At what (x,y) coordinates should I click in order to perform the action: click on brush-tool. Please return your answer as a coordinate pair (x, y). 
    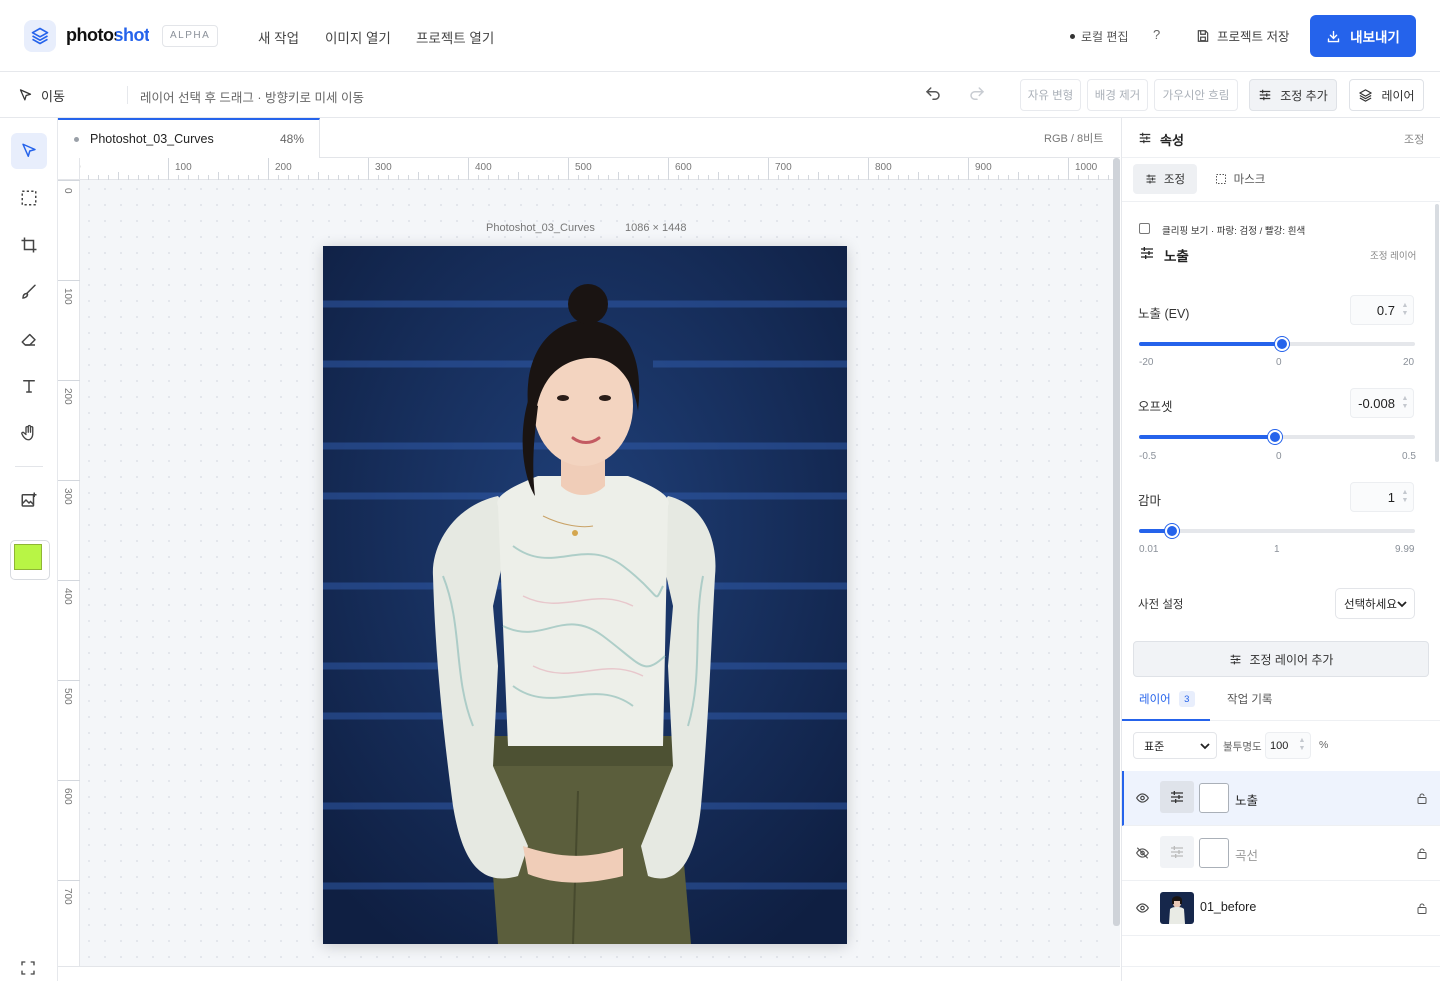
    Looking at the image, I should click on (29, 292).